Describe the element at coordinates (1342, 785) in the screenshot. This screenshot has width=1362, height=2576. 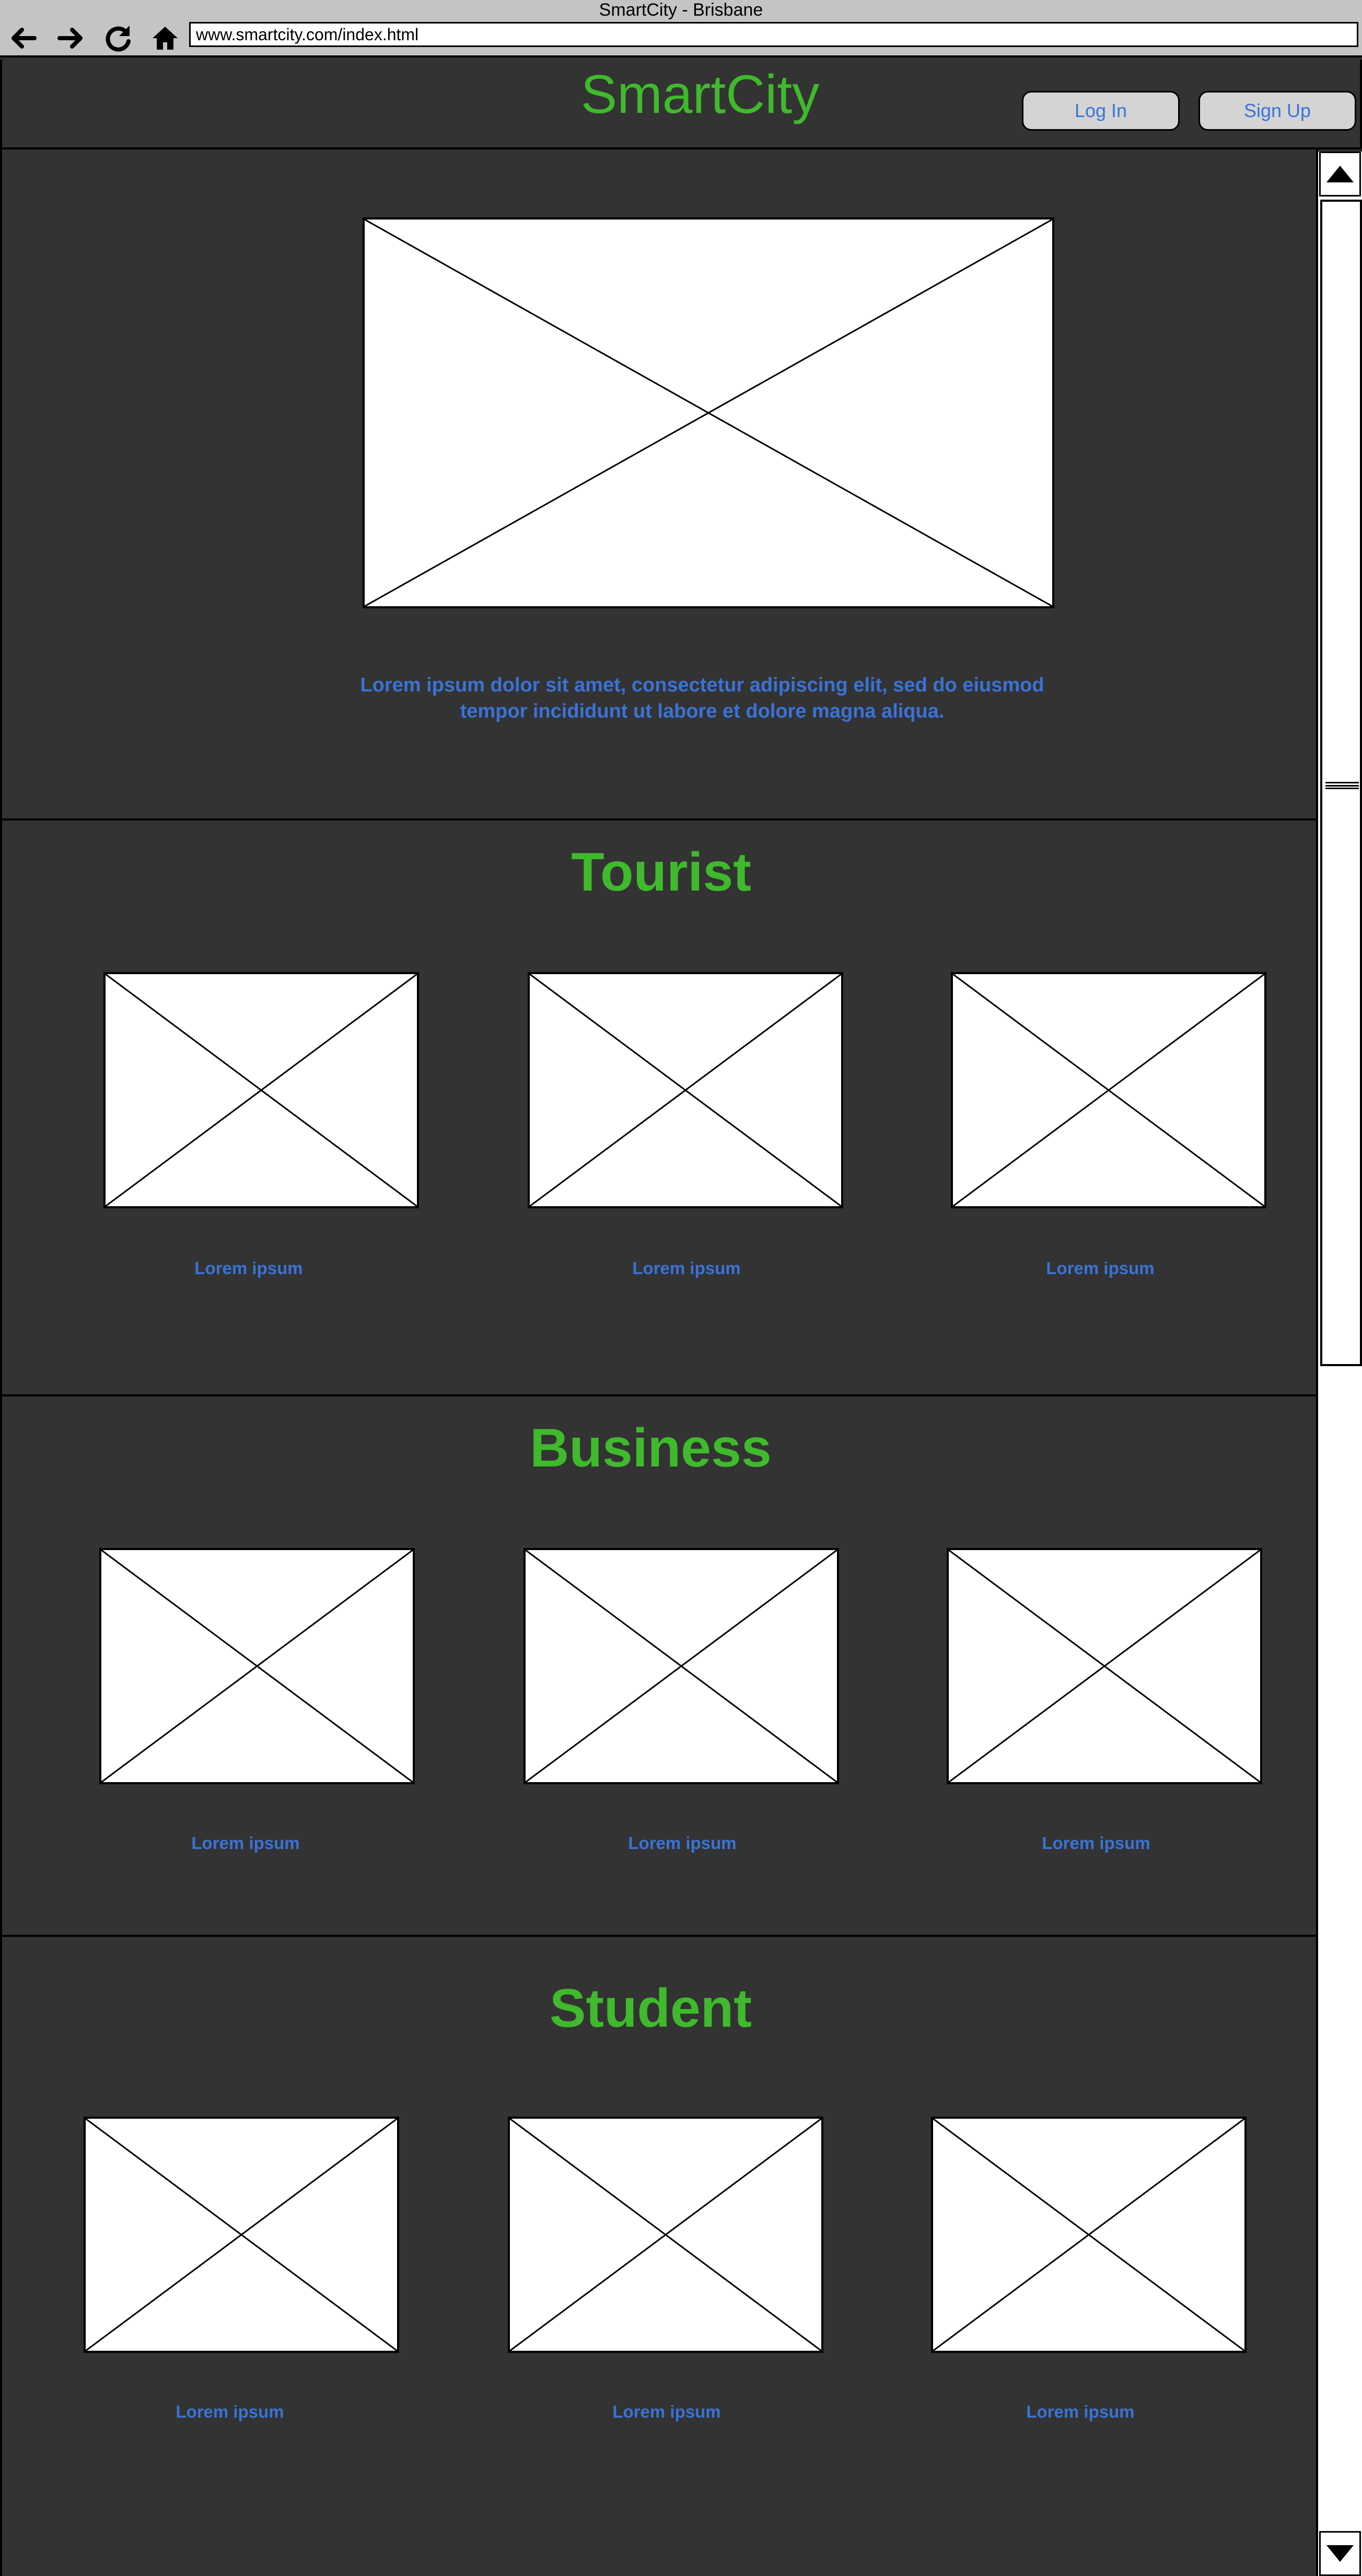
I see `scroll-thumb-grip` at that location.